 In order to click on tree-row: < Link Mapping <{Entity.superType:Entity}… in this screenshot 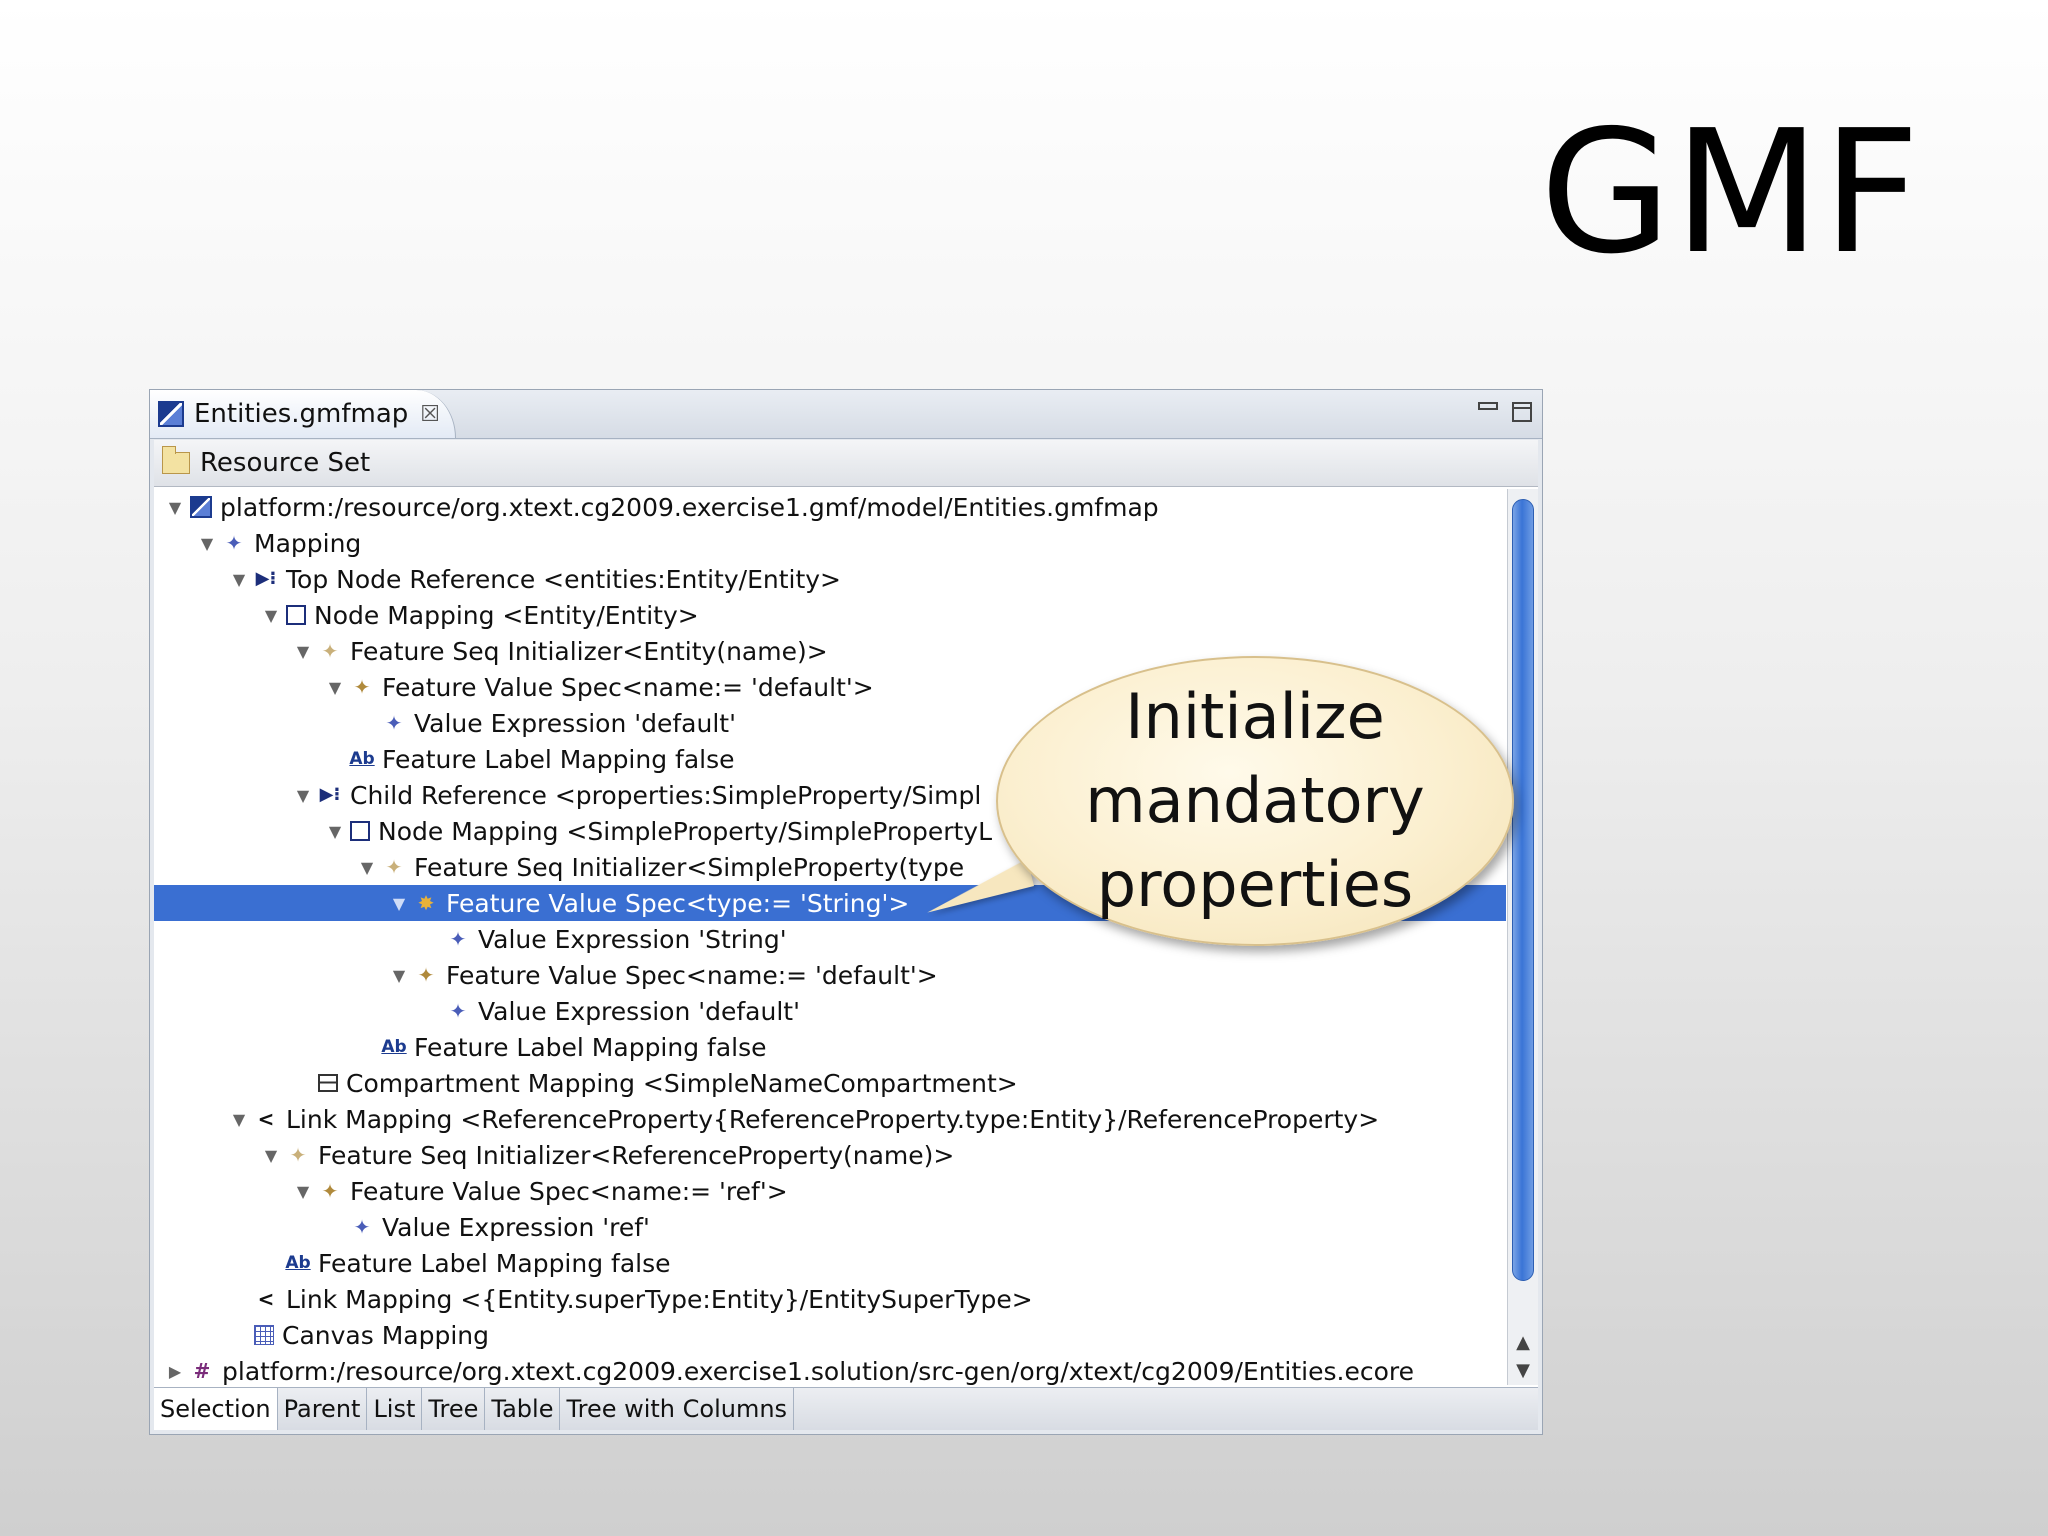, I will do `click(830, 1299)`.